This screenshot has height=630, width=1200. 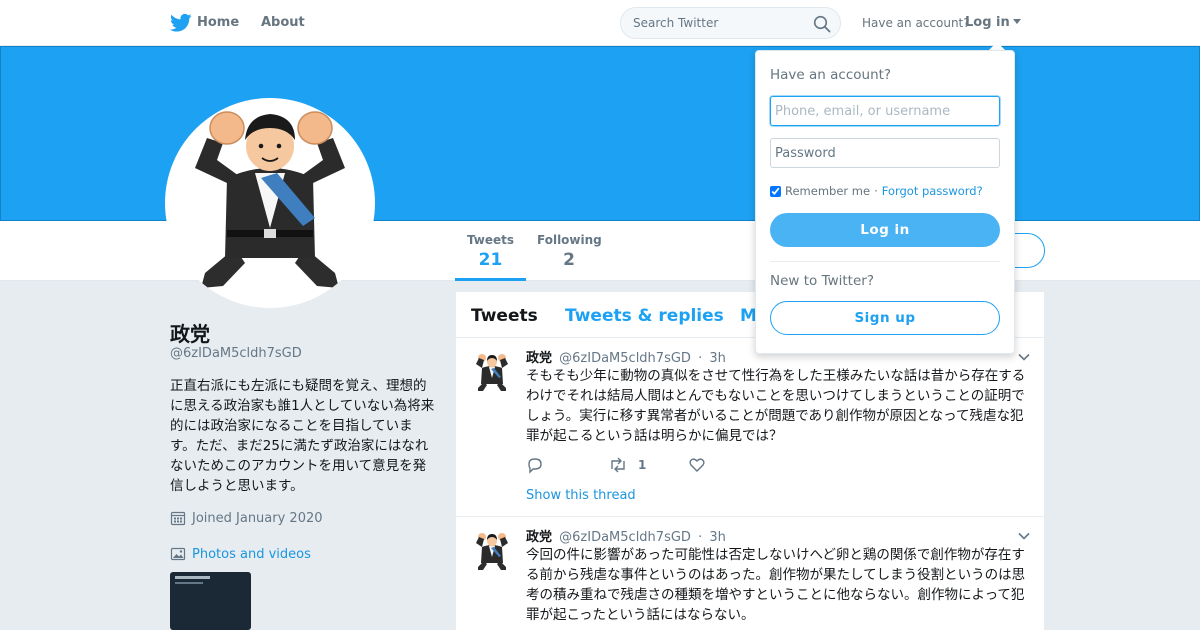 What do you see at coordinates (257, 518) in the screenshot?
I see `joined-text: Joined January 2020` at bounding box center [257, 518].